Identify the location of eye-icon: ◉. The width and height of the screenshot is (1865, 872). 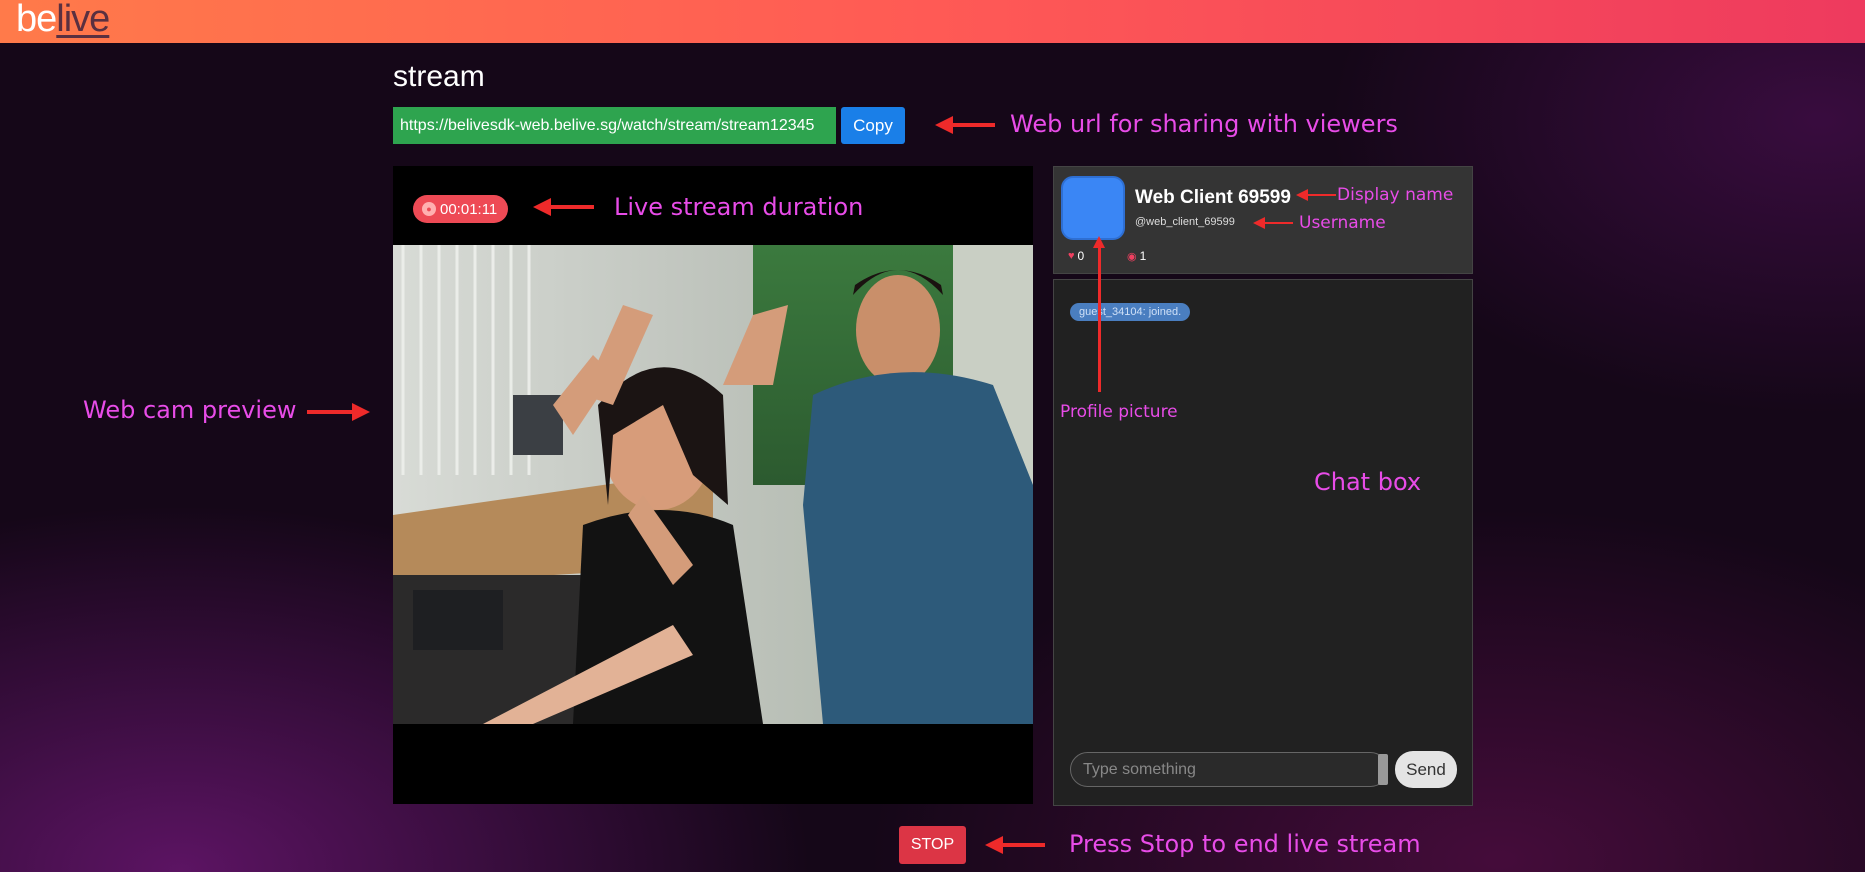
(1132, 256).